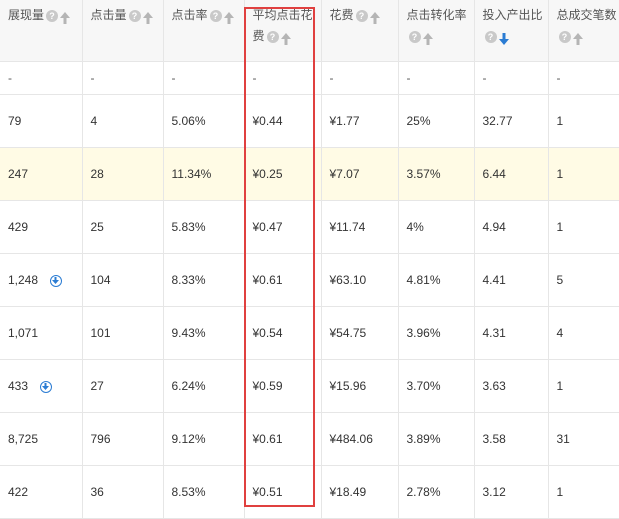 The height and width of the screenshot is (519, 619). I want to click on table-cell-clicks: -, so click(123, 78).